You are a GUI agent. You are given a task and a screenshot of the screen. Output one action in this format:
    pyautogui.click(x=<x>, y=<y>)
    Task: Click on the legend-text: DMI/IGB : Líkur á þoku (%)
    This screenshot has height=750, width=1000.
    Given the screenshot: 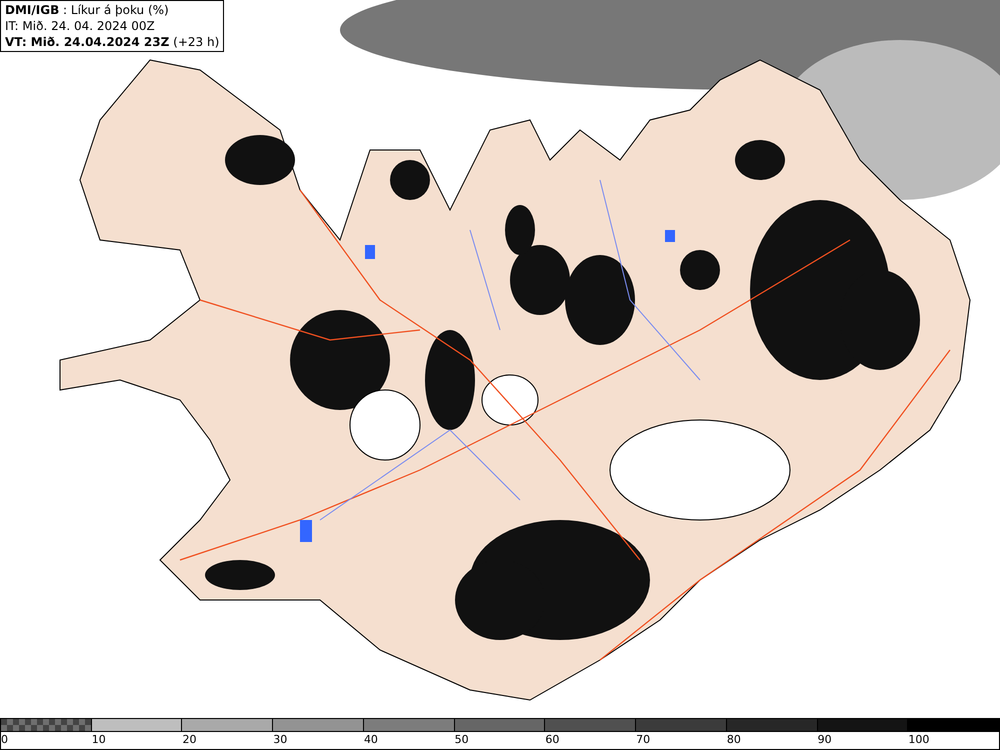 What is the action you would take?
    pyautogui.click(x=87, y=10)
    